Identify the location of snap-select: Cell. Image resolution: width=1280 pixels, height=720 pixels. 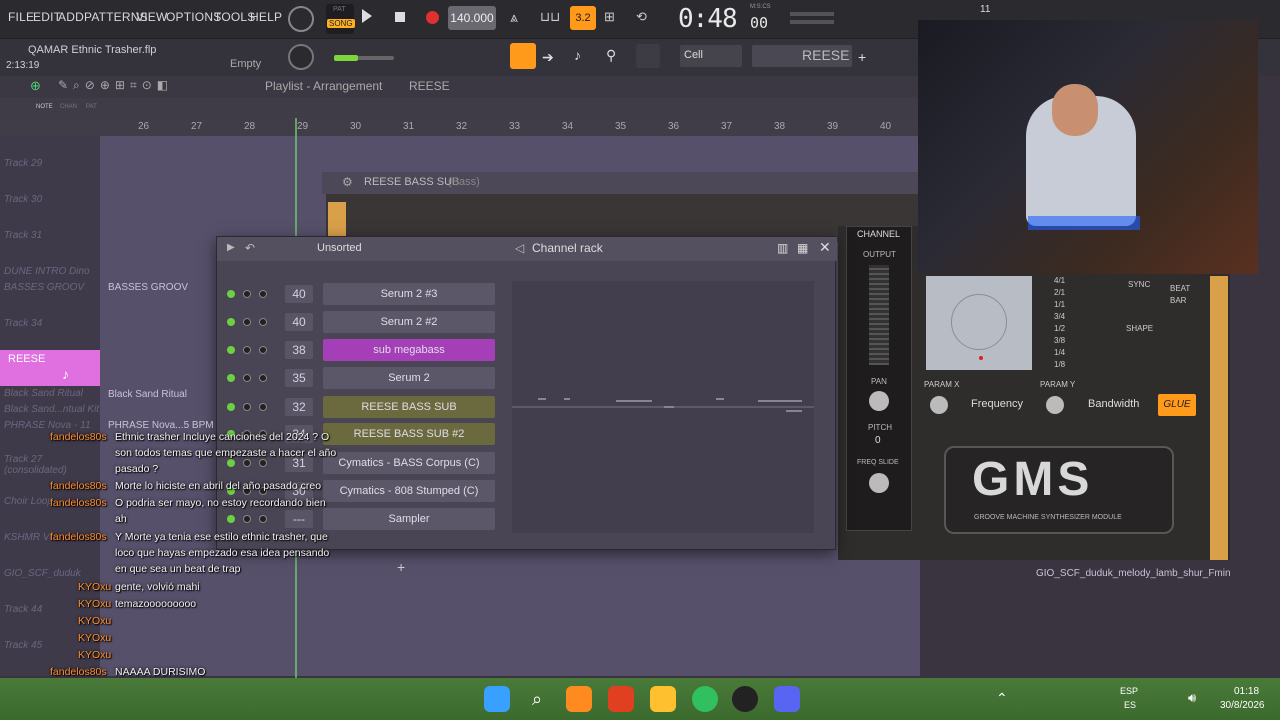
(711, 56).